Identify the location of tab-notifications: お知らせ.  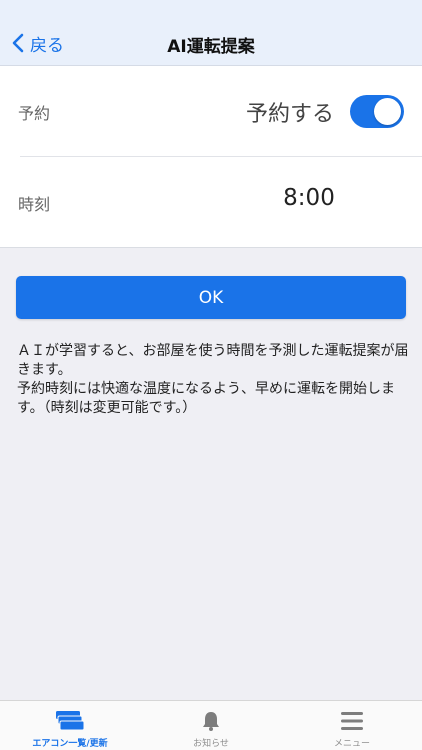
(211, 725).